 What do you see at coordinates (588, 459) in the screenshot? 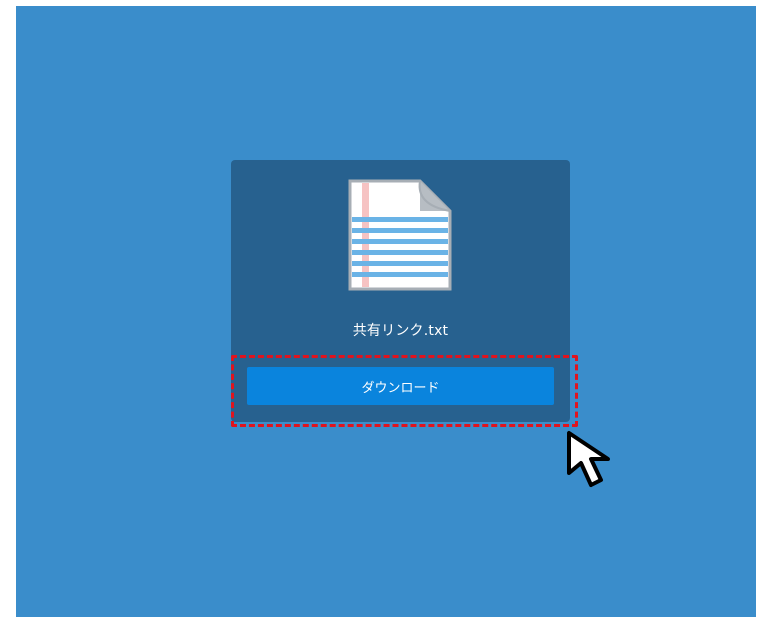
I see `mouse-pointer-icon` at bounding box center [588, 459].